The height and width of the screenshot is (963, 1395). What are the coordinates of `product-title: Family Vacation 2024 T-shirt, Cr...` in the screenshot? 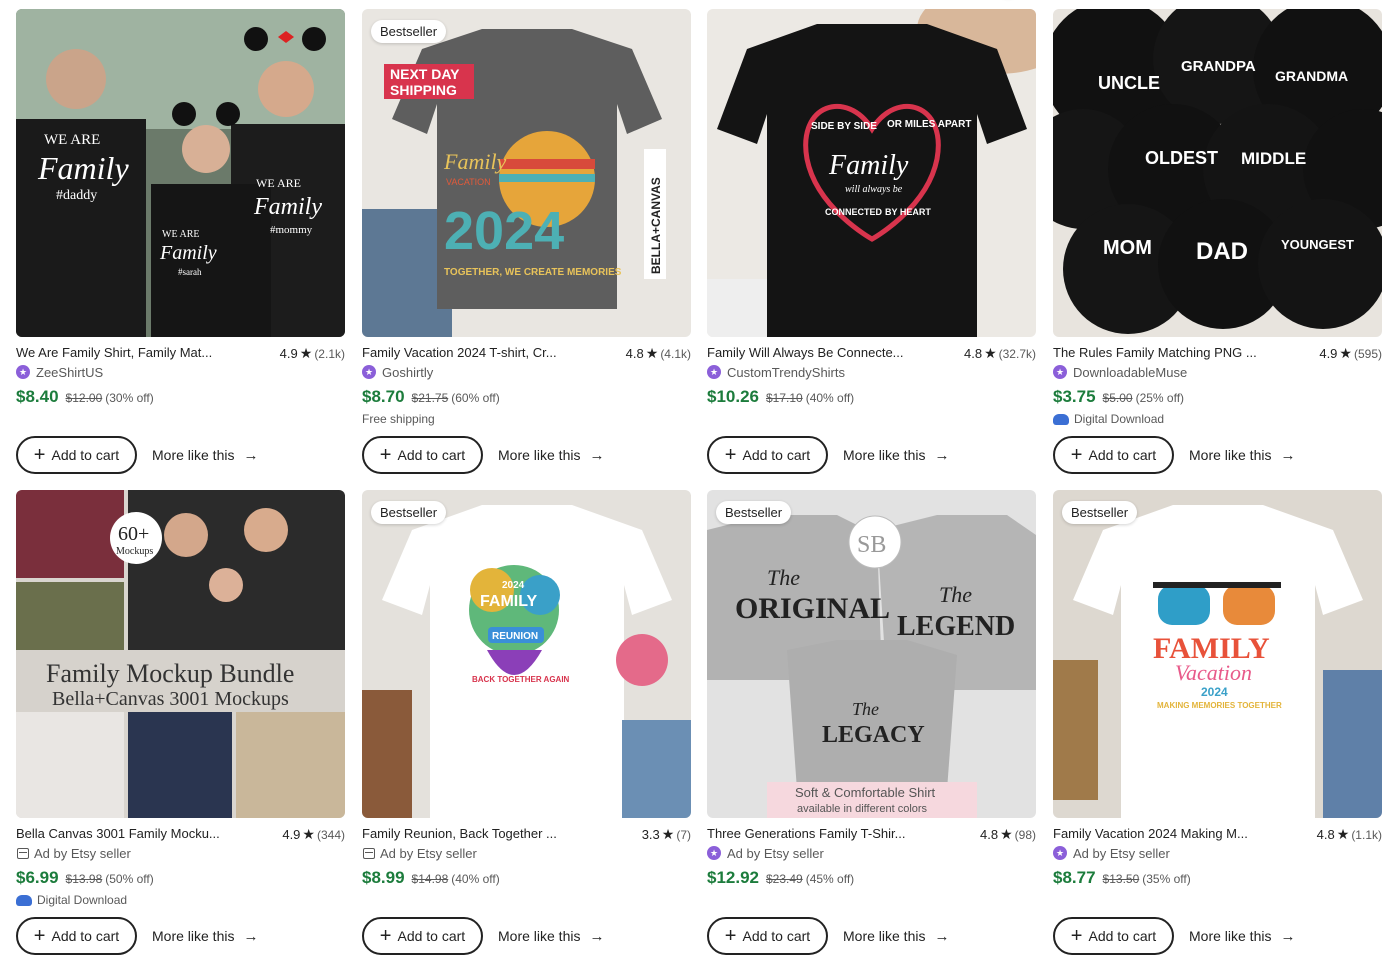 It's located at (469, 352).